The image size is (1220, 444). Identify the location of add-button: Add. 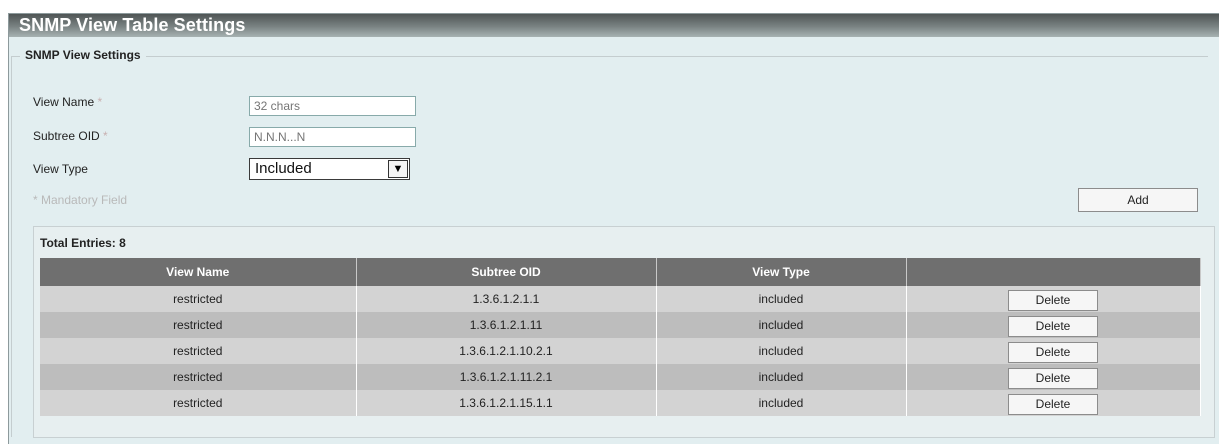
(1138, 200).